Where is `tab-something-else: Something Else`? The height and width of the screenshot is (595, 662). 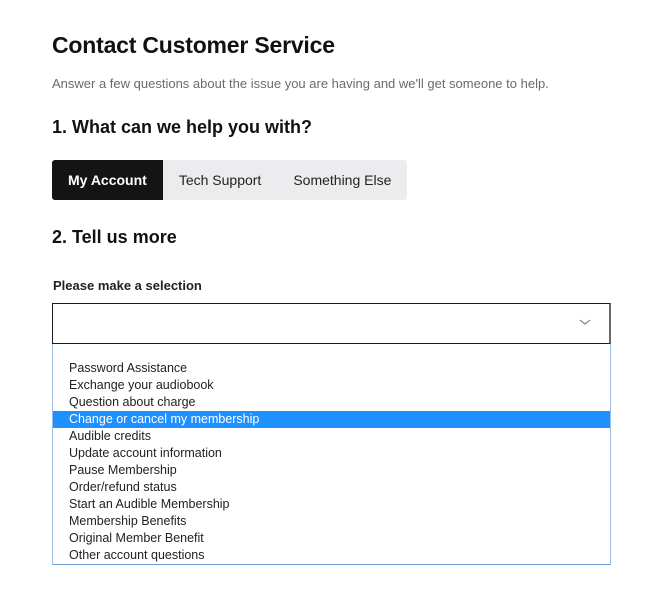
tab-something-else: Something Else is located at coordinates (342, 180).